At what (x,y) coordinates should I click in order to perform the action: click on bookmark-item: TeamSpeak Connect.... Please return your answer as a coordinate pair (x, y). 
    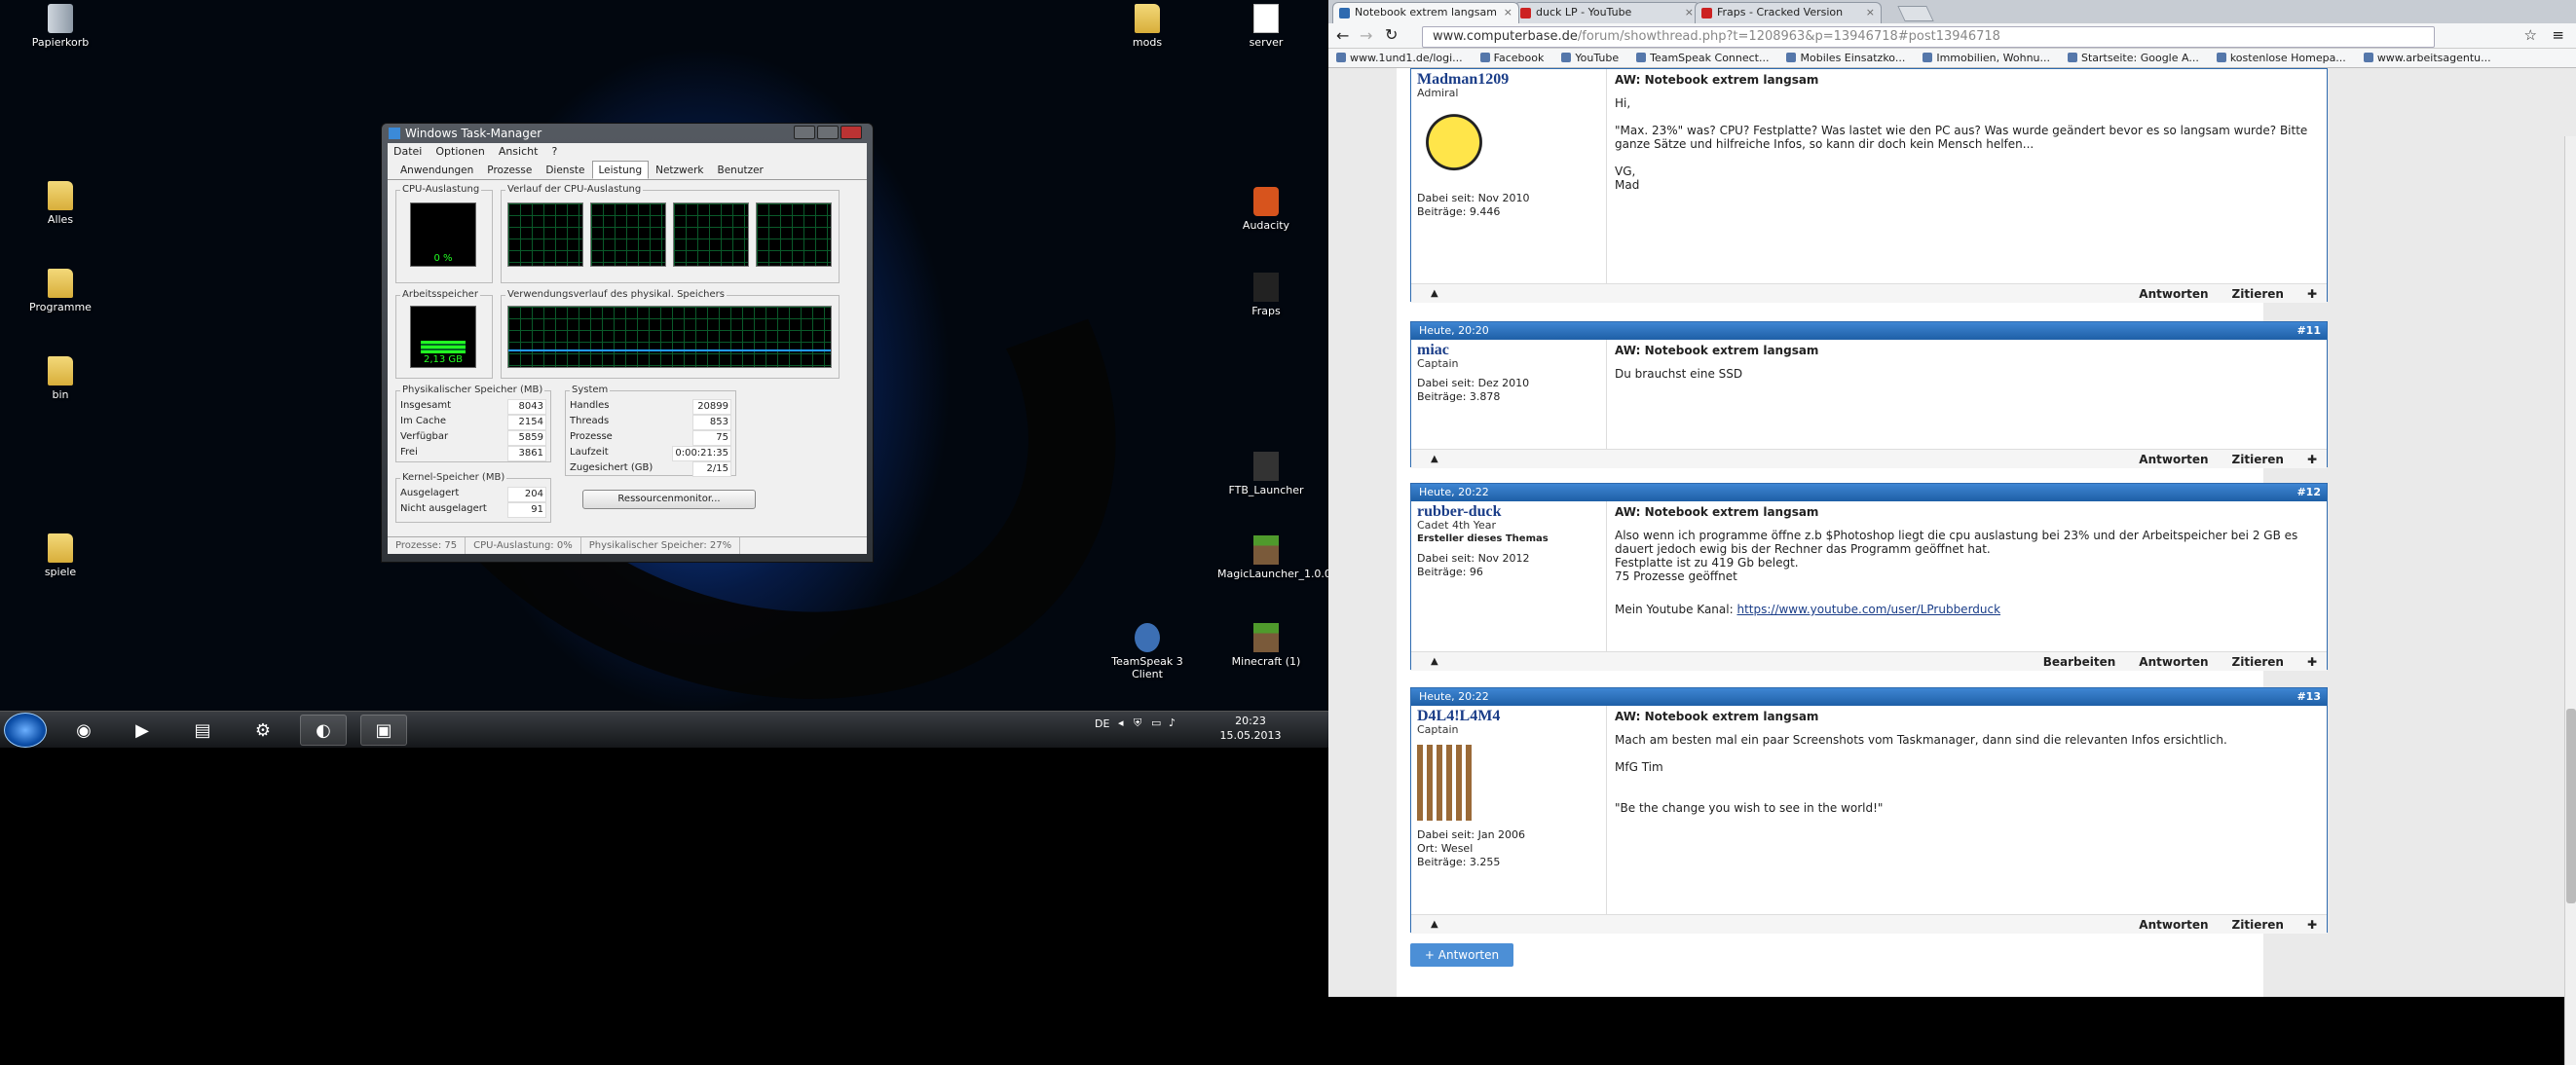
    Looking at the image, I should click on (1702, 58).